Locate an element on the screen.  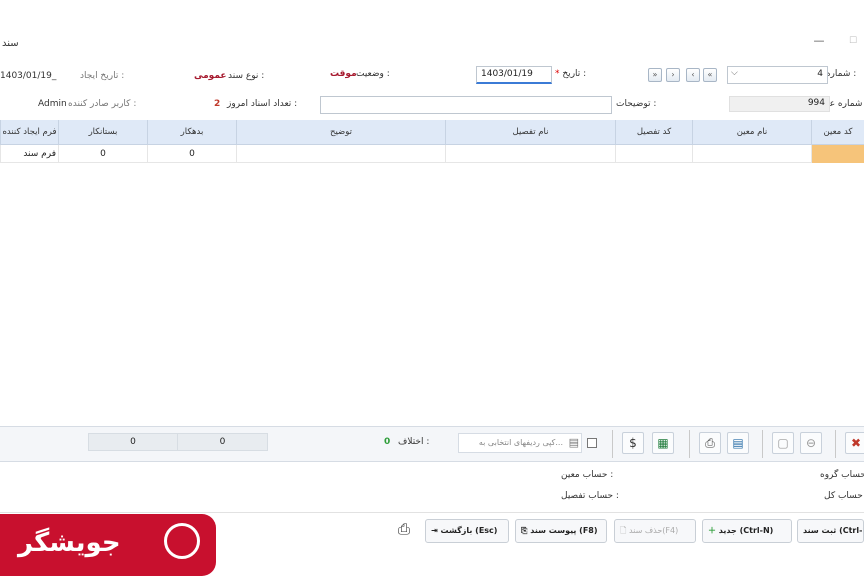
created-date-label: تاریخ ایجاد : is located at coordinates (102, 76).